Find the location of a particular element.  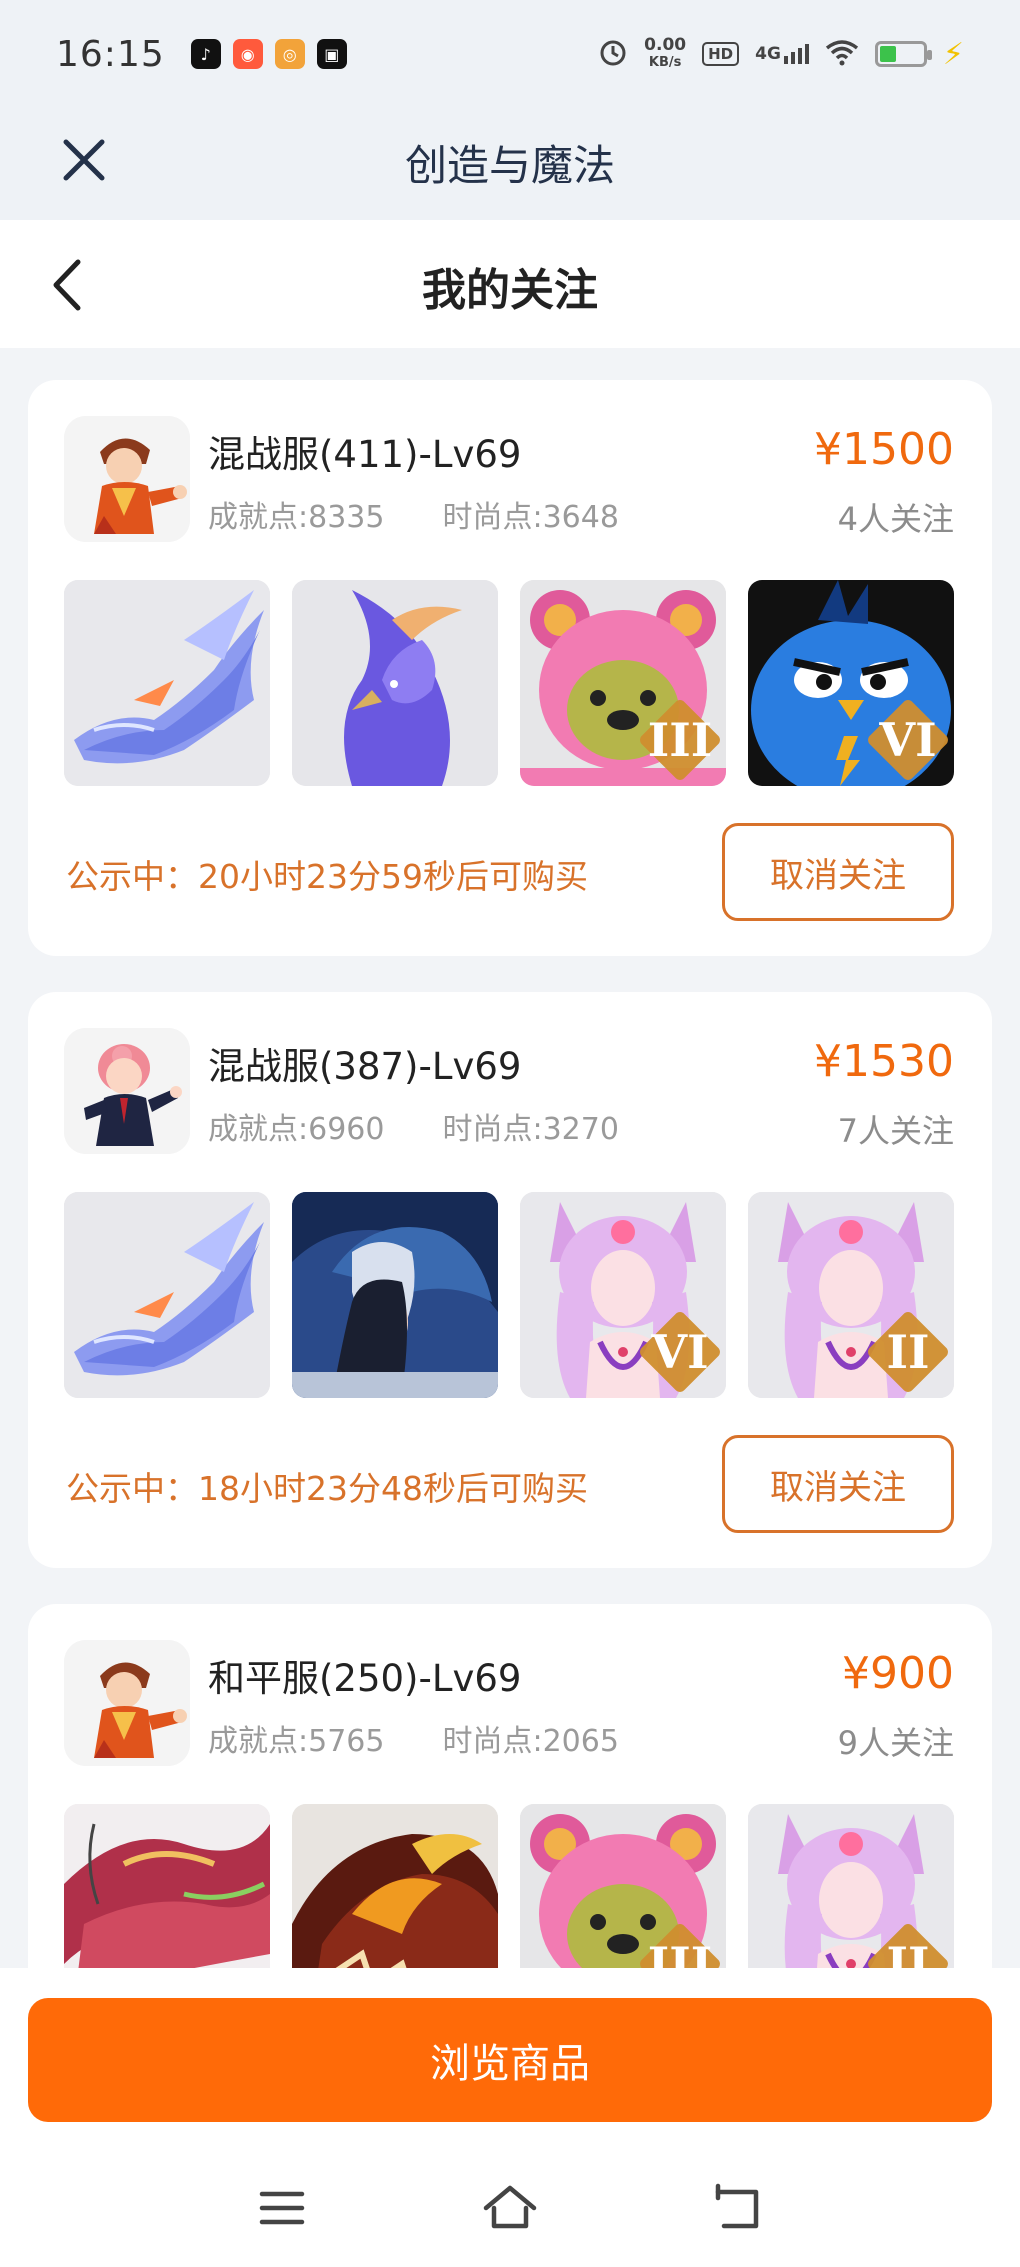

follower-count: 4人关注 is located at coordinates (895, 519).